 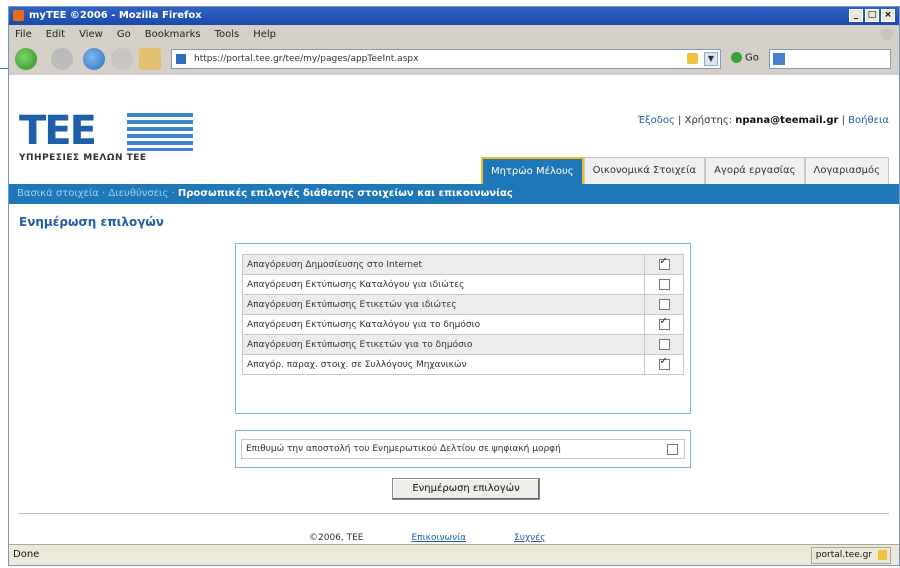 What do you see at coordinates (83, 158) in the screenshot?
I see `logo-subtitle: ΥΠΗΡΕΣΙΕΣ ΜΕΛΩΝ ΤΕΕ` at bounding box center [83, 158].